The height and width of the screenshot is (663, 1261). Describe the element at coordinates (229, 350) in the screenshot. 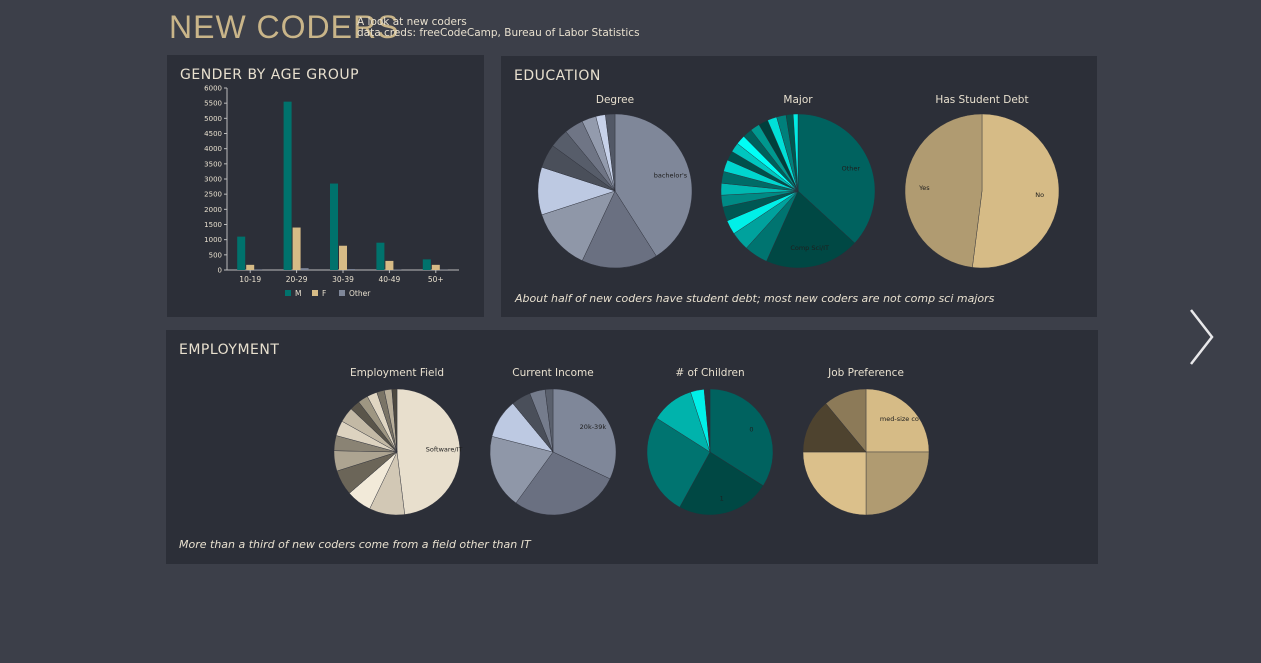

I see `employment-panel-title: EMPLOYMENT` at that location.